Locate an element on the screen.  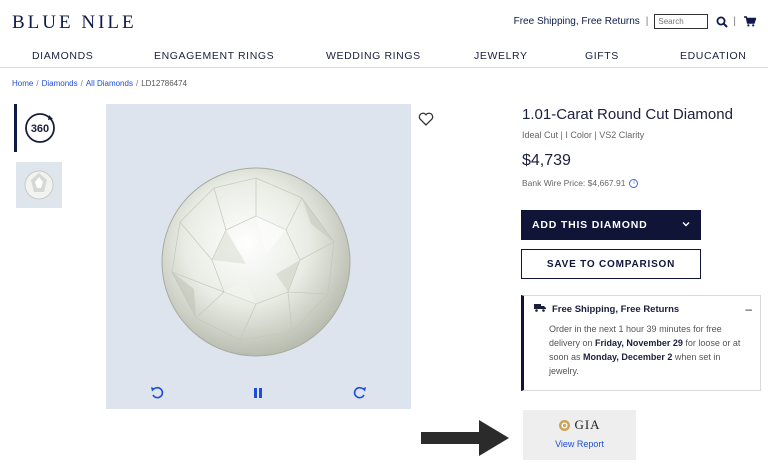
add-diamond-button: ADD THIS DIAMOND is located at coordinates (611, 225).